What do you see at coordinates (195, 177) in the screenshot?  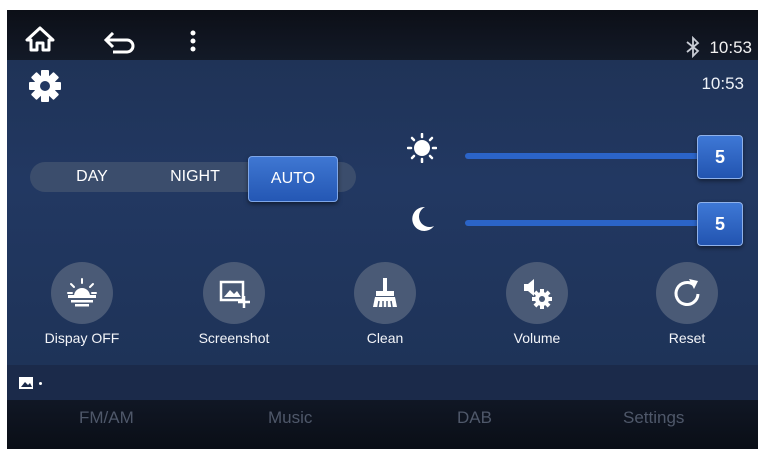 I see `mode-night-button: NIGHT` at bounding box center [195, 177].